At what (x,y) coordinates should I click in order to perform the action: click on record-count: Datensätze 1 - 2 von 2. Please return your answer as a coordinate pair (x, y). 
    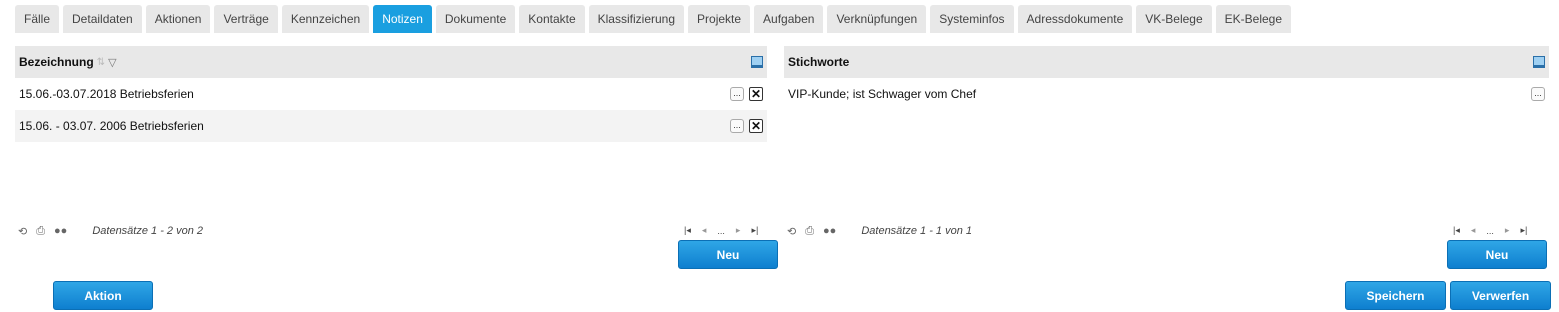
    Looking at the image, I should click on (148, 231).